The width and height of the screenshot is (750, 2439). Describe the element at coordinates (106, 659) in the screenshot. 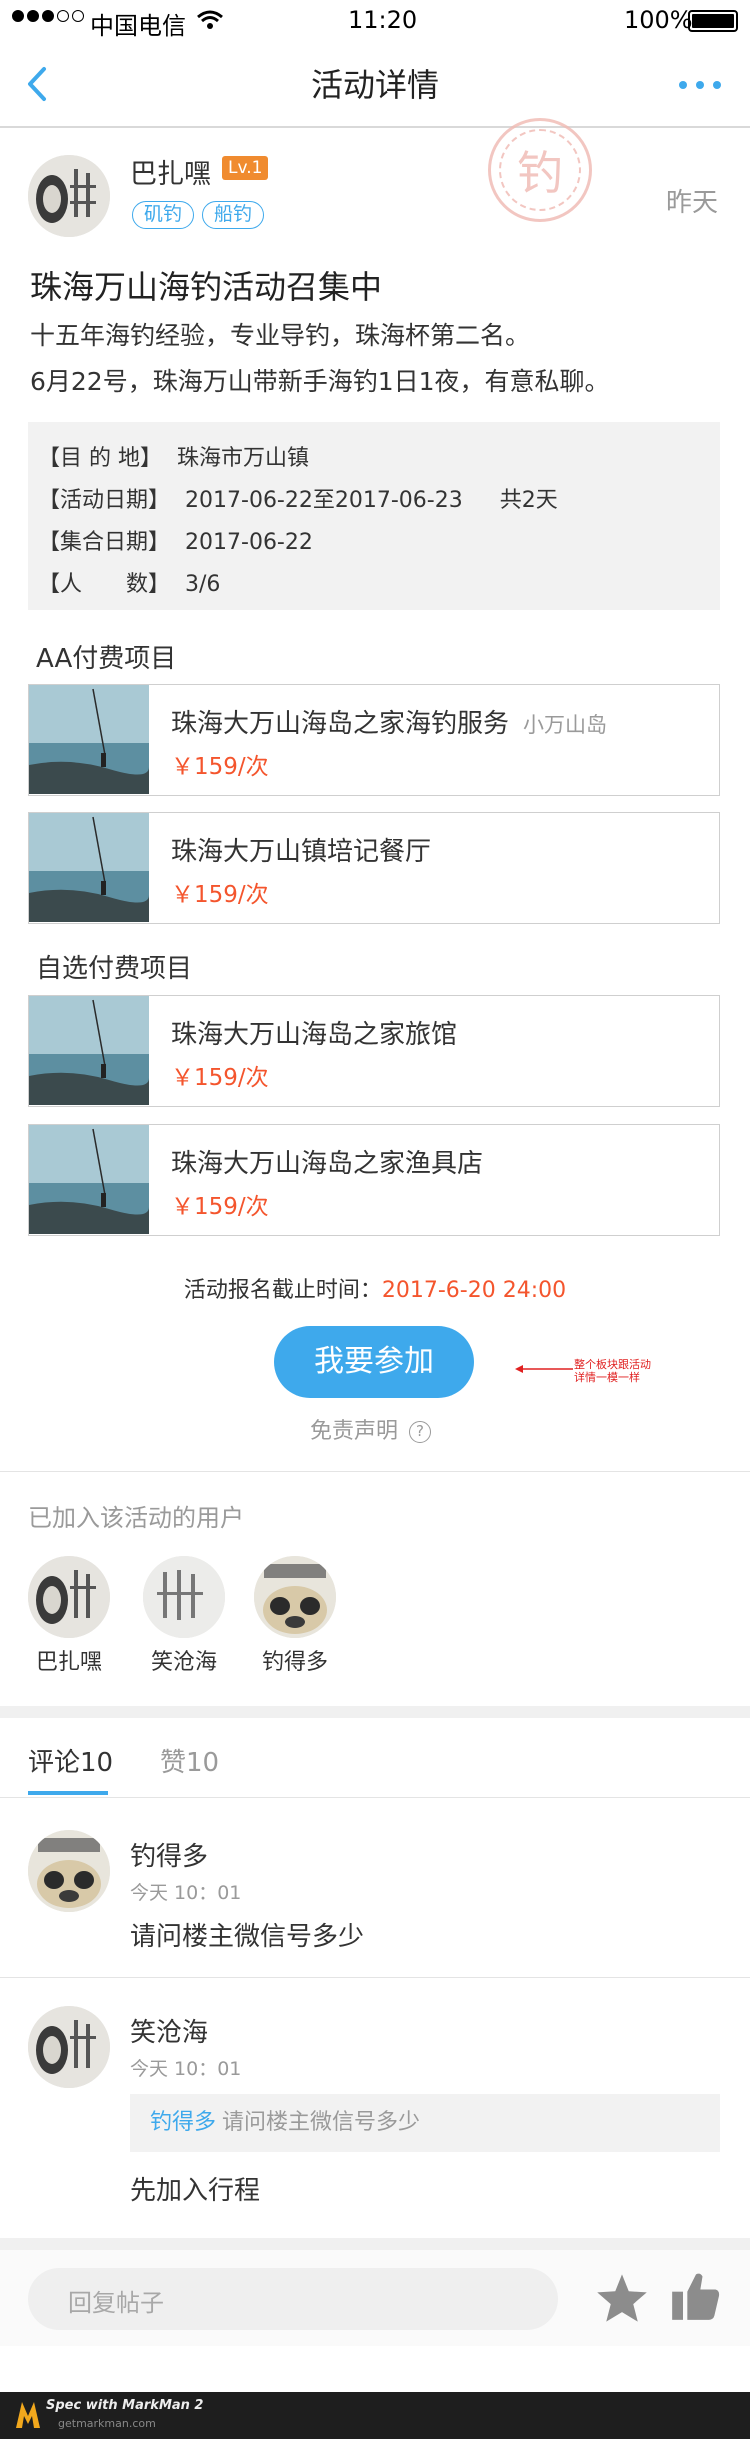

I see `aa-section-title: AA付费项目` at that location.